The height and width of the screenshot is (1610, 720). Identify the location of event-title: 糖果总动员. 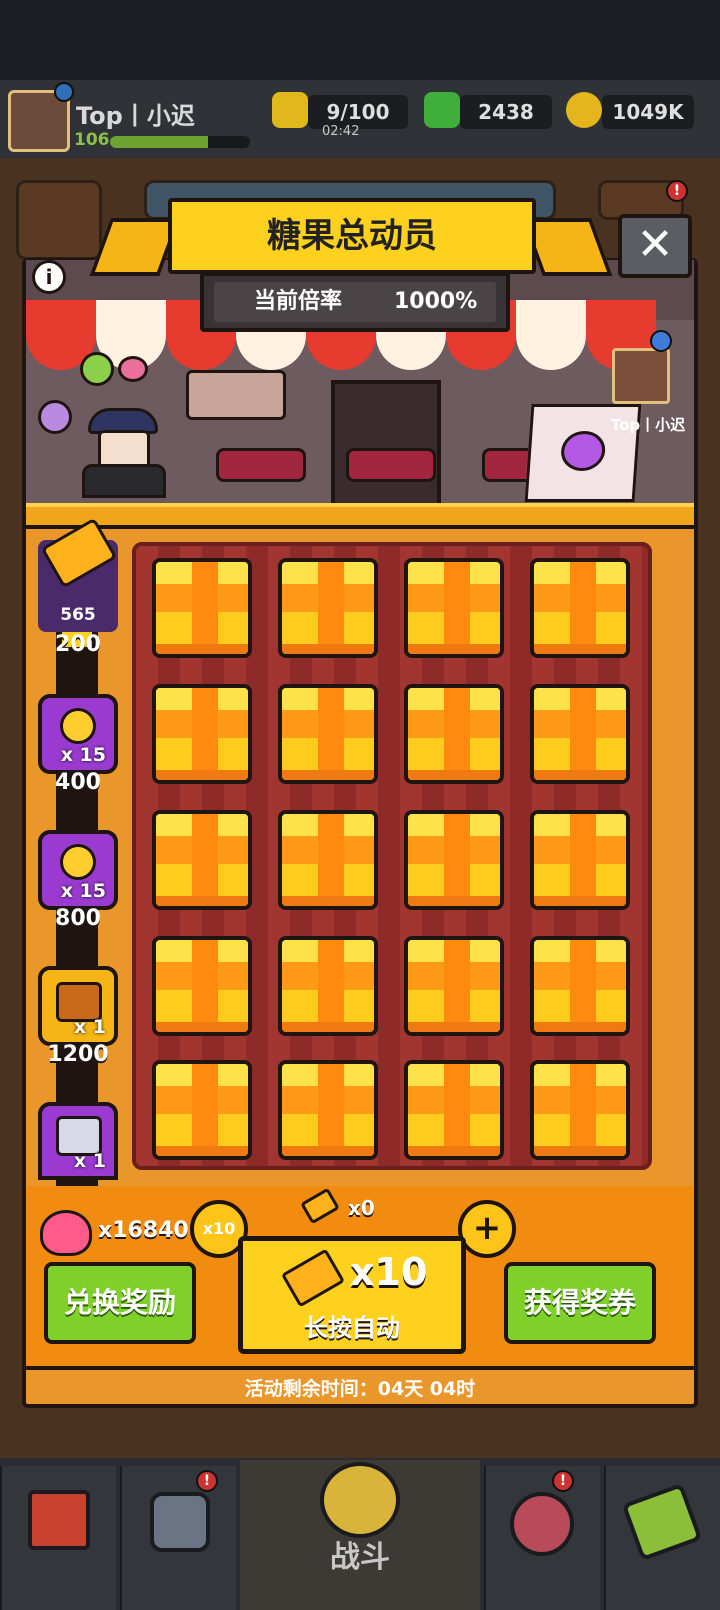
(352, 236).